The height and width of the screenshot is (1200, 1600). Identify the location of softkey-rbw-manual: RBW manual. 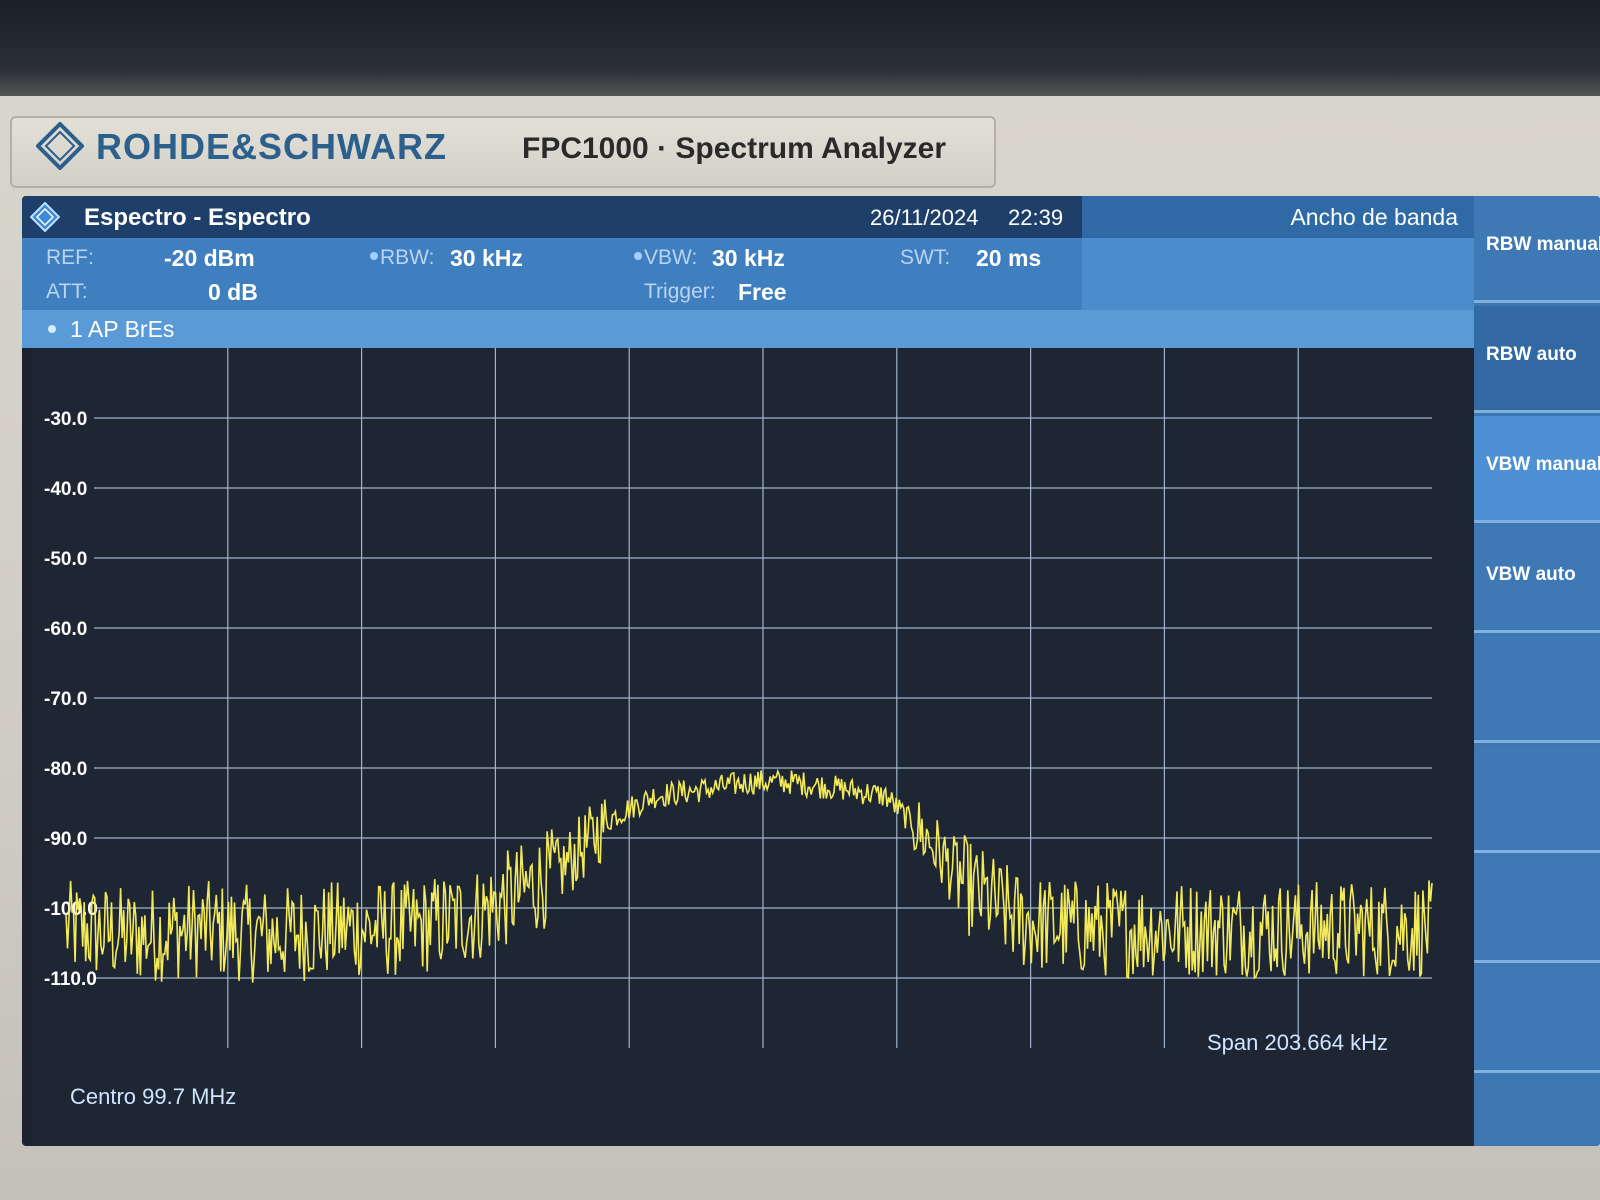
(1537, 249).